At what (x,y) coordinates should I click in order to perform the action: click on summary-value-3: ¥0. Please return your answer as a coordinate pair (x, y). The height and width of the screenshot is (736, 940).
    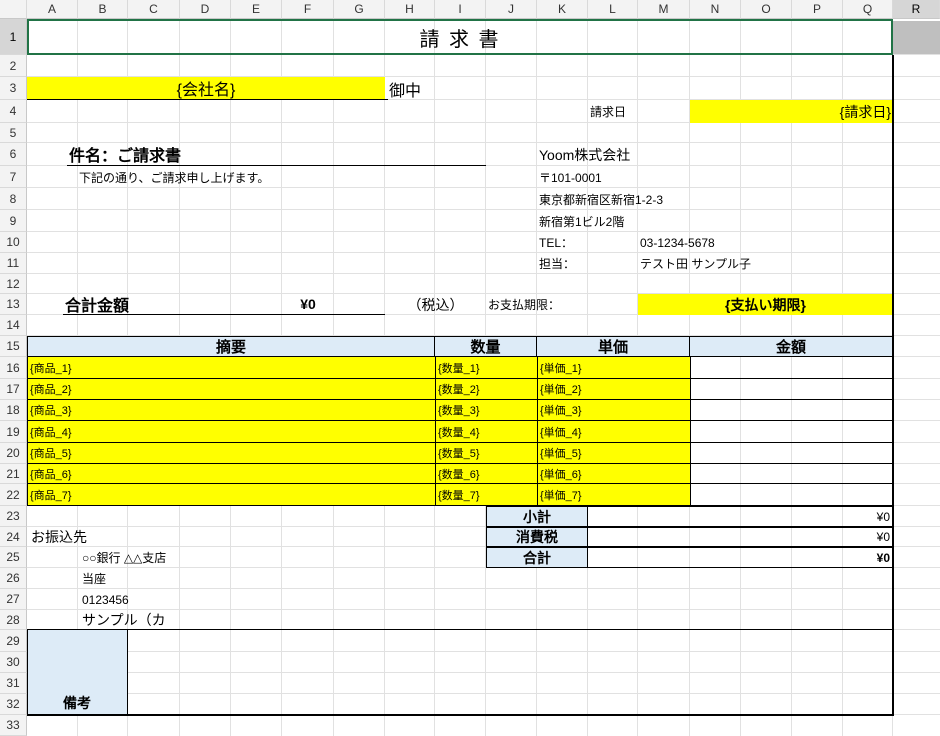
    Looking at the image, I should click on (740, 557).